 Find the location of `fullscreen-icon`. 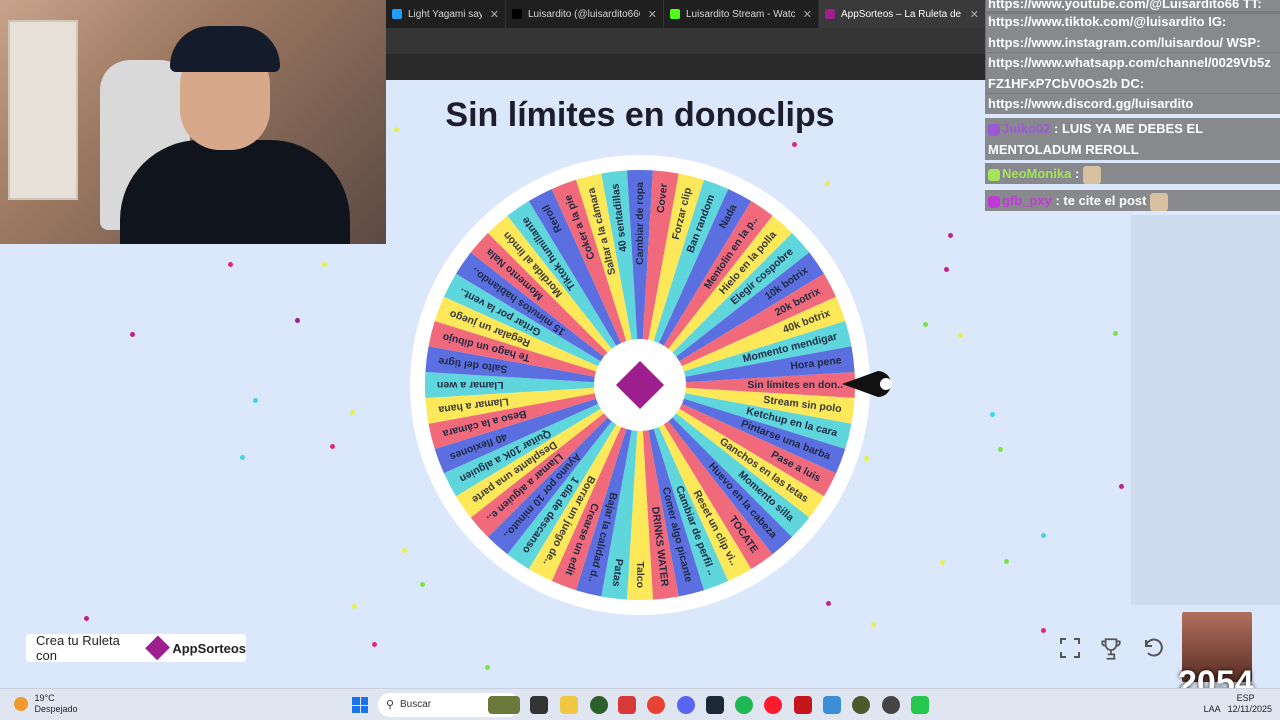

fullscreen-icon is located at coordinates (1070, 649).